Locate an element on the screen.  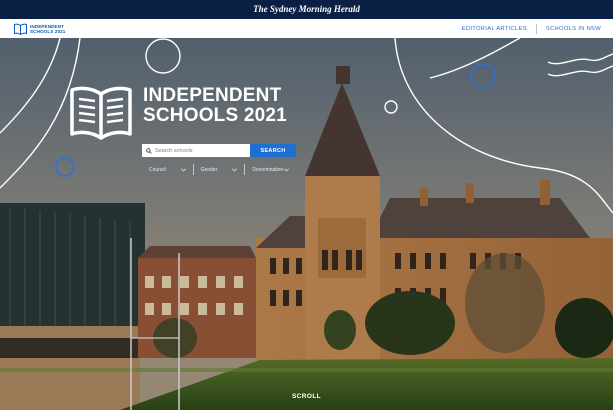
hero-title-line-1: INDEPENDENT is located at coordinates (212, 95).